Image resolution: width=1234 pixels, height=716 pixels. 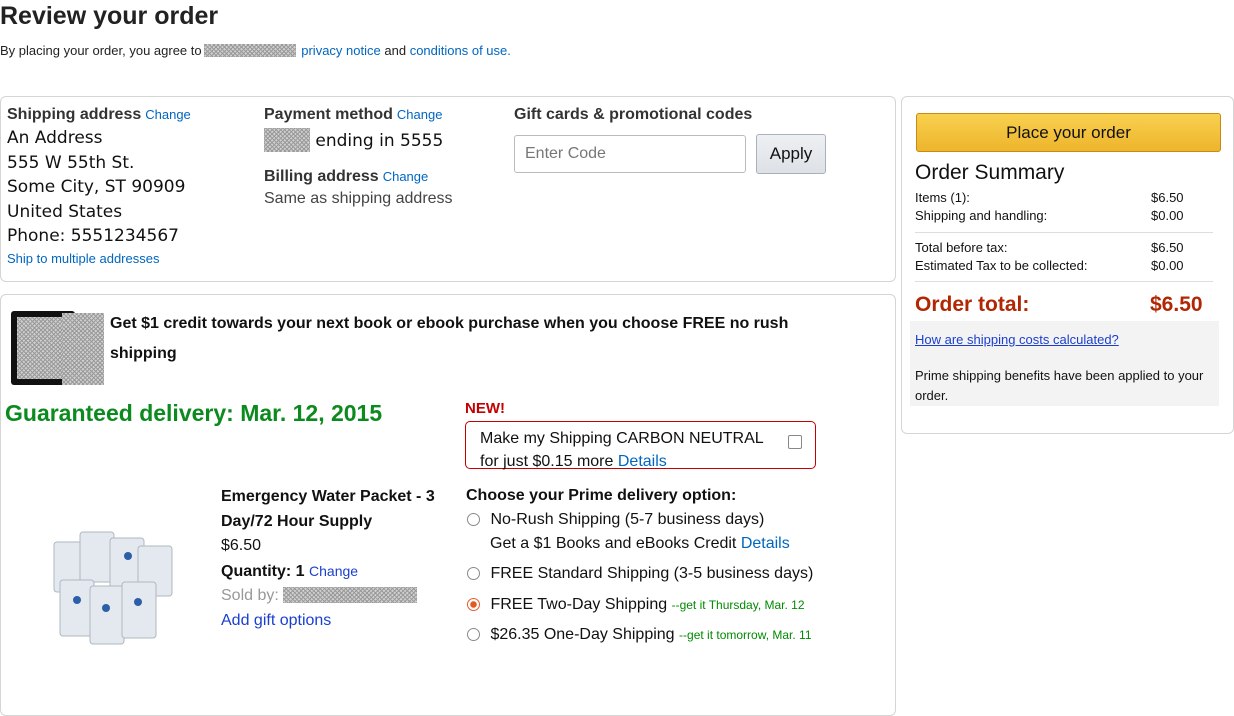 What do you see at coordinates (582, 634) in the screenshot?
I see `option-label: $26.35 One-Day Shipping` at bounding box center [582, 634].